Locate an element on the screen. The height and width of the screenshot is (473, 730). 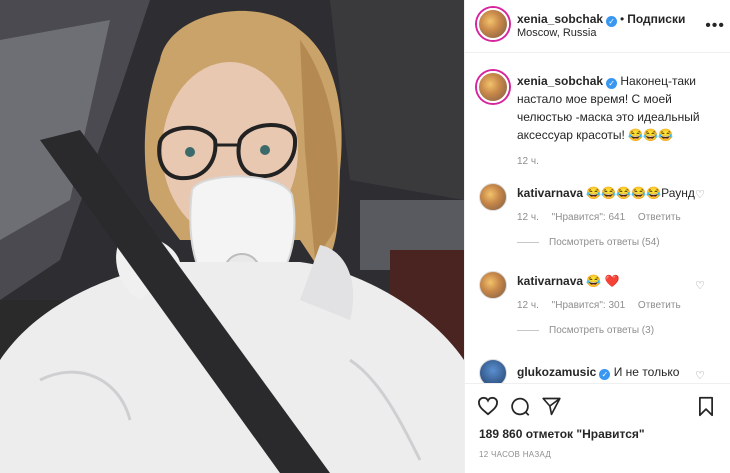
comment-item: glukozamusic ✓ И не только is located at coordinates (607, 372).